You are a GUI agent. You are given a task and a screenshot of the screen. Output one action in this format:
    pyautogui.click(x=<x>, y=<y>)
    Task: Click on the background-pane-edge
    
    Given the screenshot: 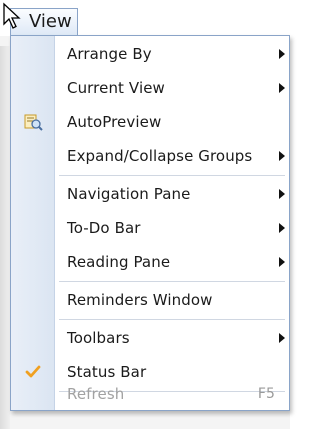 What is the action you would take?
    pyautogui.click(x=5, y=237)
    